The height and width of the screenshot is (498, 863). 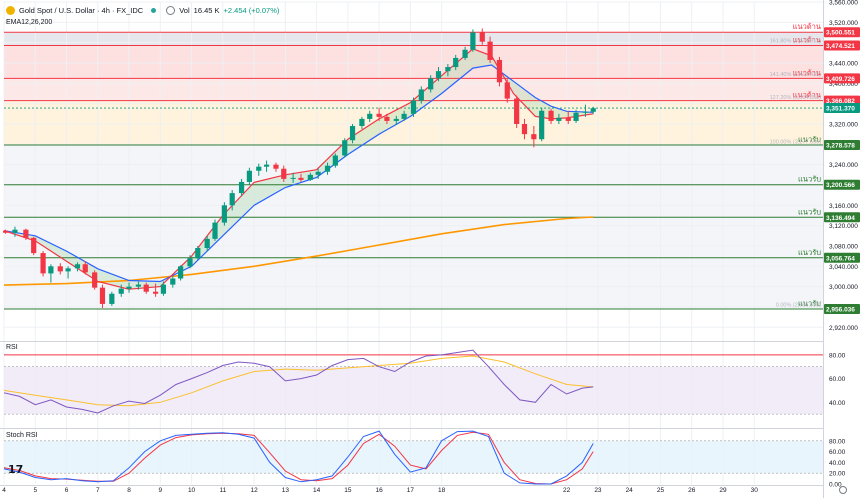 I want to click on current-price-text: 3,351.370, so click(x=840, y=109).